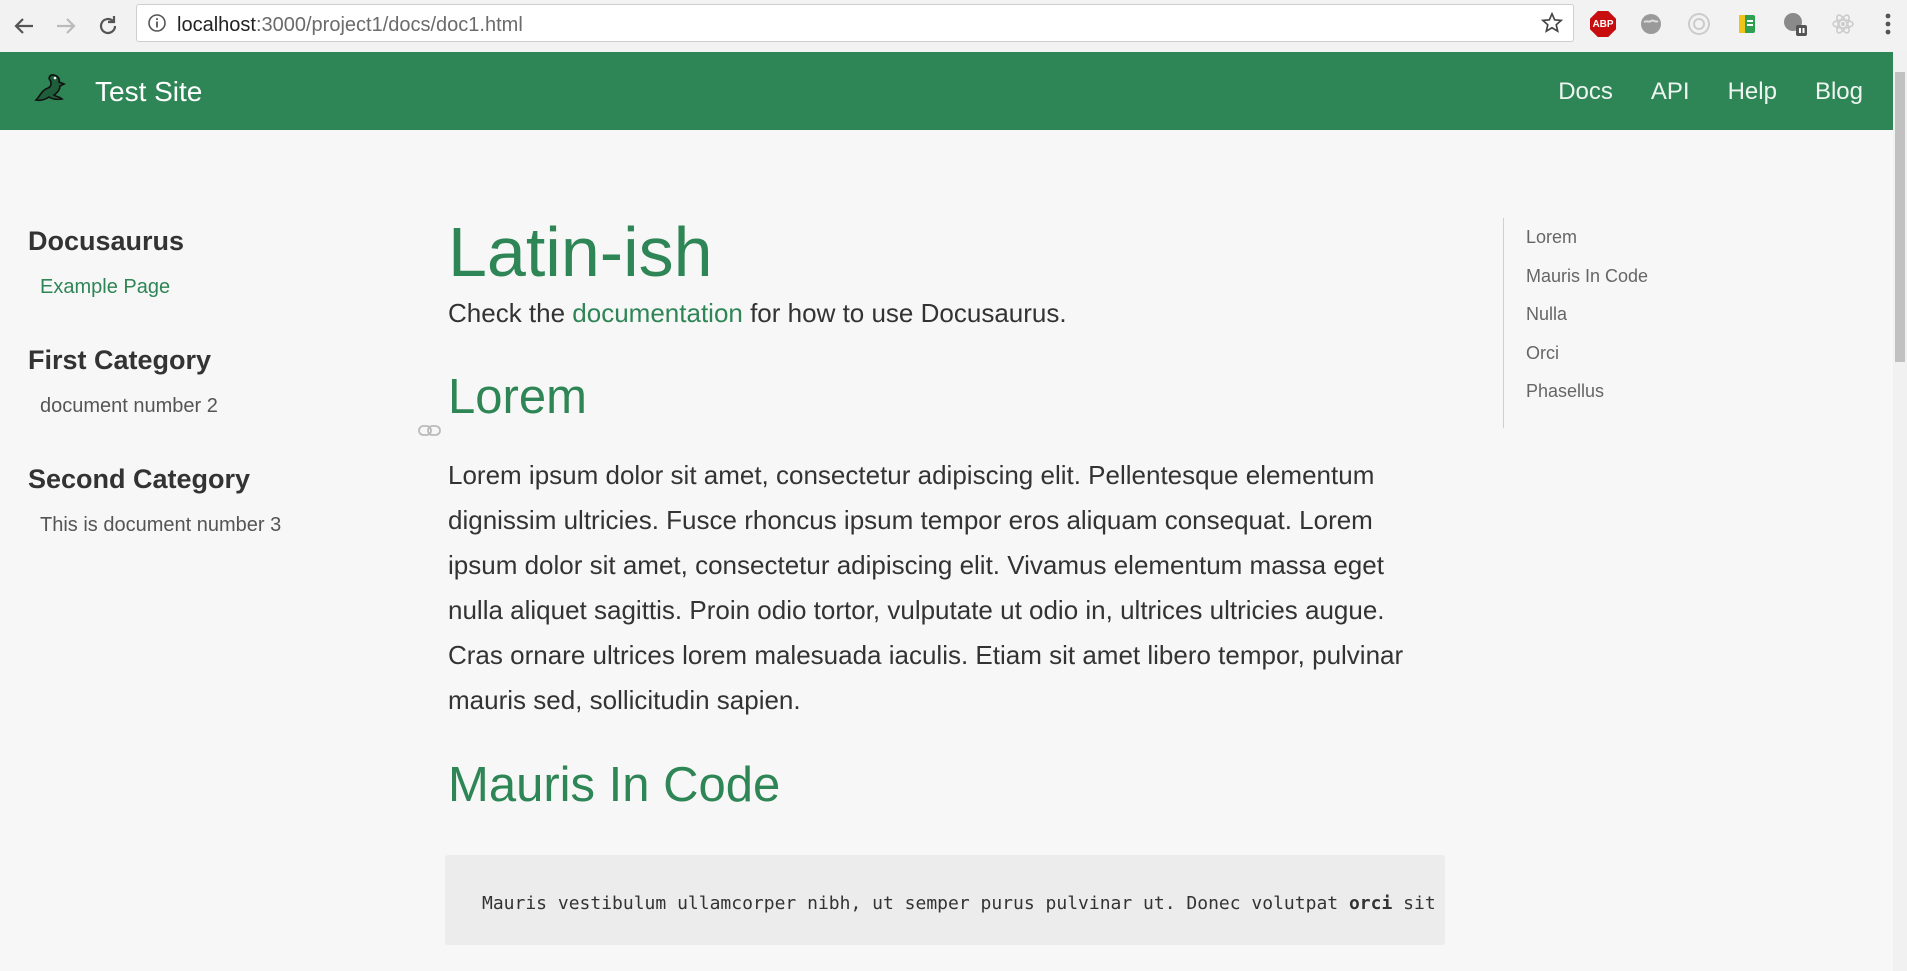  What do you see at coordinates (1370, 903) in the screenshot?
I see `code-text-bold: orci` at bounding box center [1370, 903].